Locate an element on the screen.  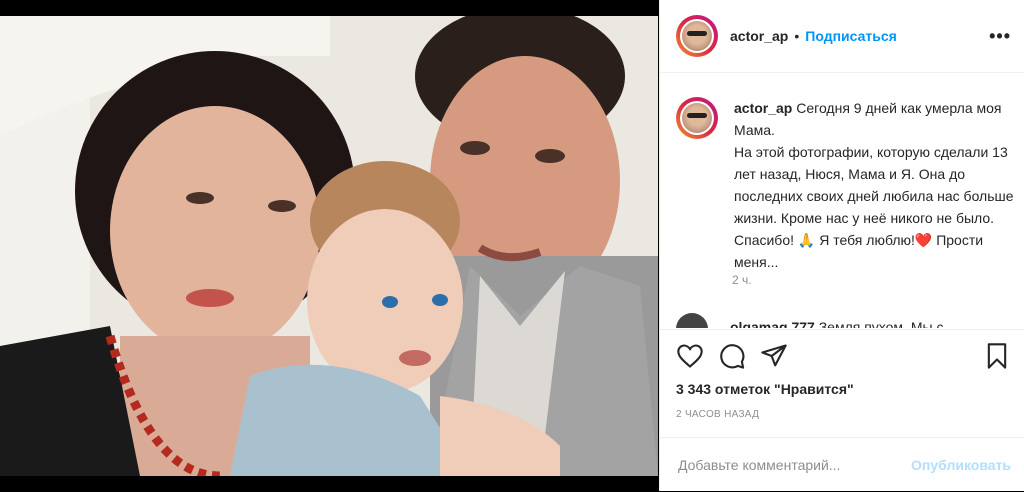
share-icon is located at coordinates (774, 356).